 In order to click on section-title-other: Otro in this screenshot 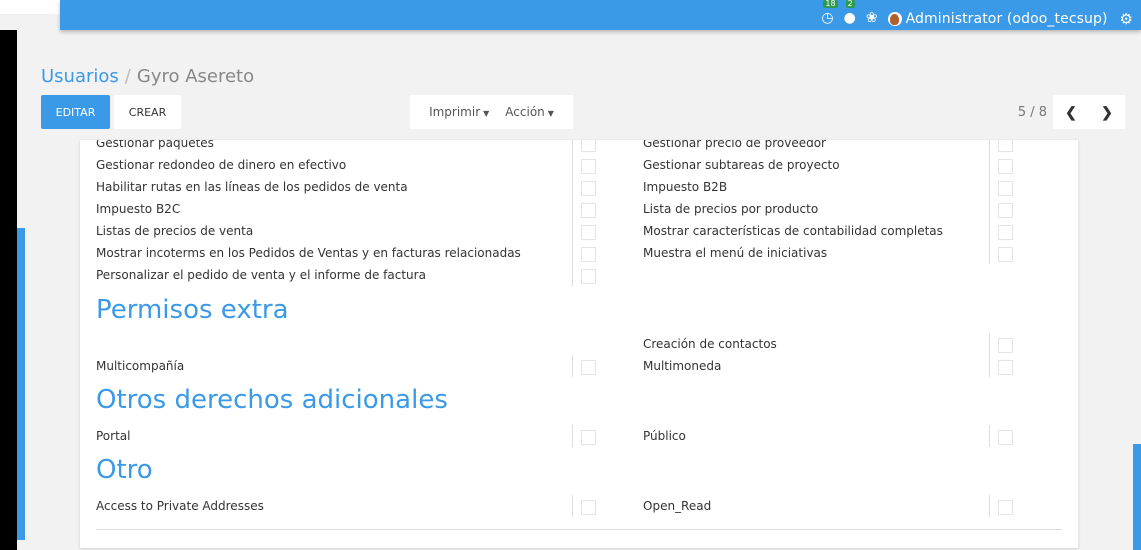, I will do `click(124, 470)`.